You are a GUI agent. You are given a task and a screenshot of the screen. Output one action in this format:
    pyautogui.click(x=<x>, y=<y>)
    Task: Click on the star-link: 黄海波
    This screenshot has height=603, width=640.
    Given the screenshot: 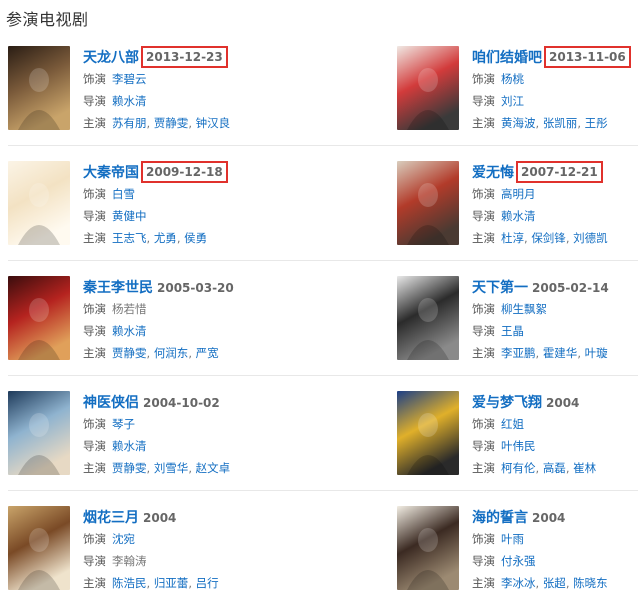 What is the action you would take?
    pyautogui.click(x=518, y=123)
    